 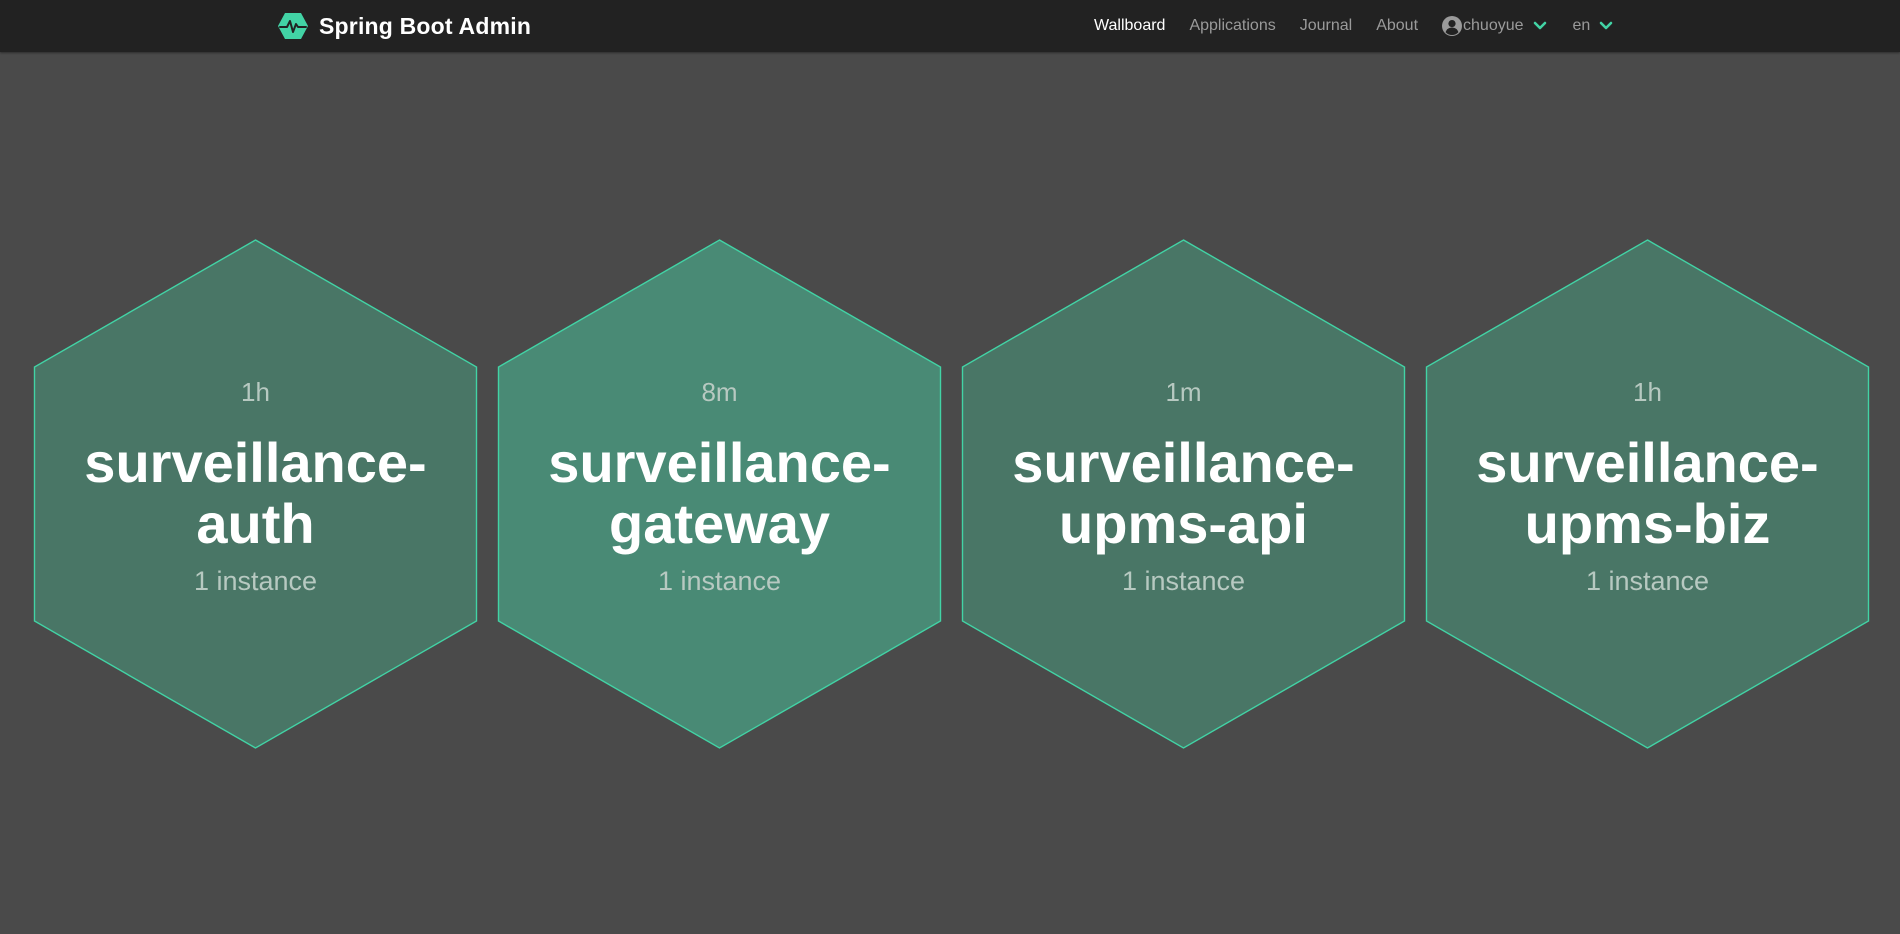 I want to click on hex-content: 1h surveillance- auth 1 instance, so click(x=255, y=494).